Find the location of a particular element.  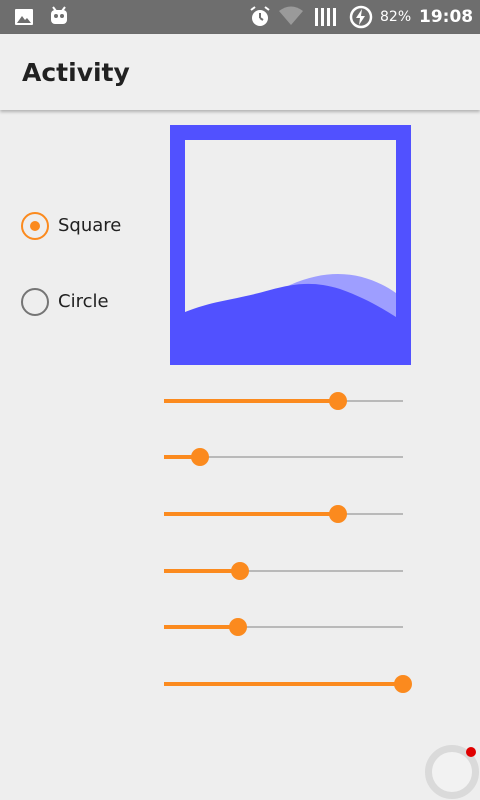

radio-dot is located at coordinates (35, 226).